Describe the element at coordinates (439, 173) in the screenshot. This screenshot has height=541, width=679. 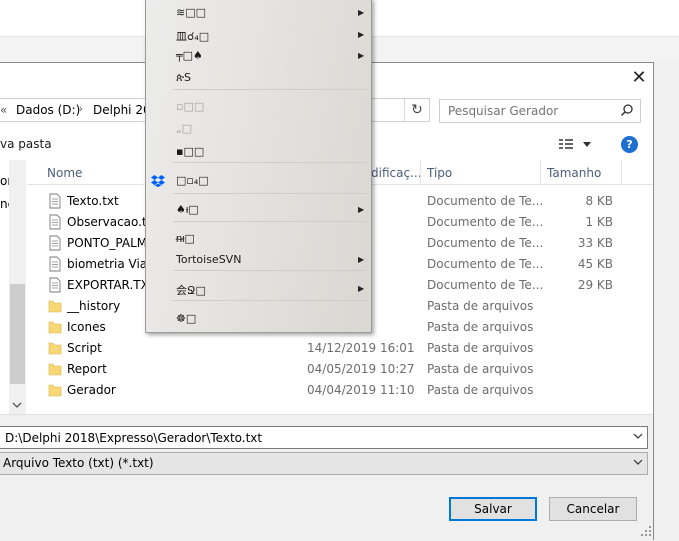
I see `column-header-type: Tipo` at that location.